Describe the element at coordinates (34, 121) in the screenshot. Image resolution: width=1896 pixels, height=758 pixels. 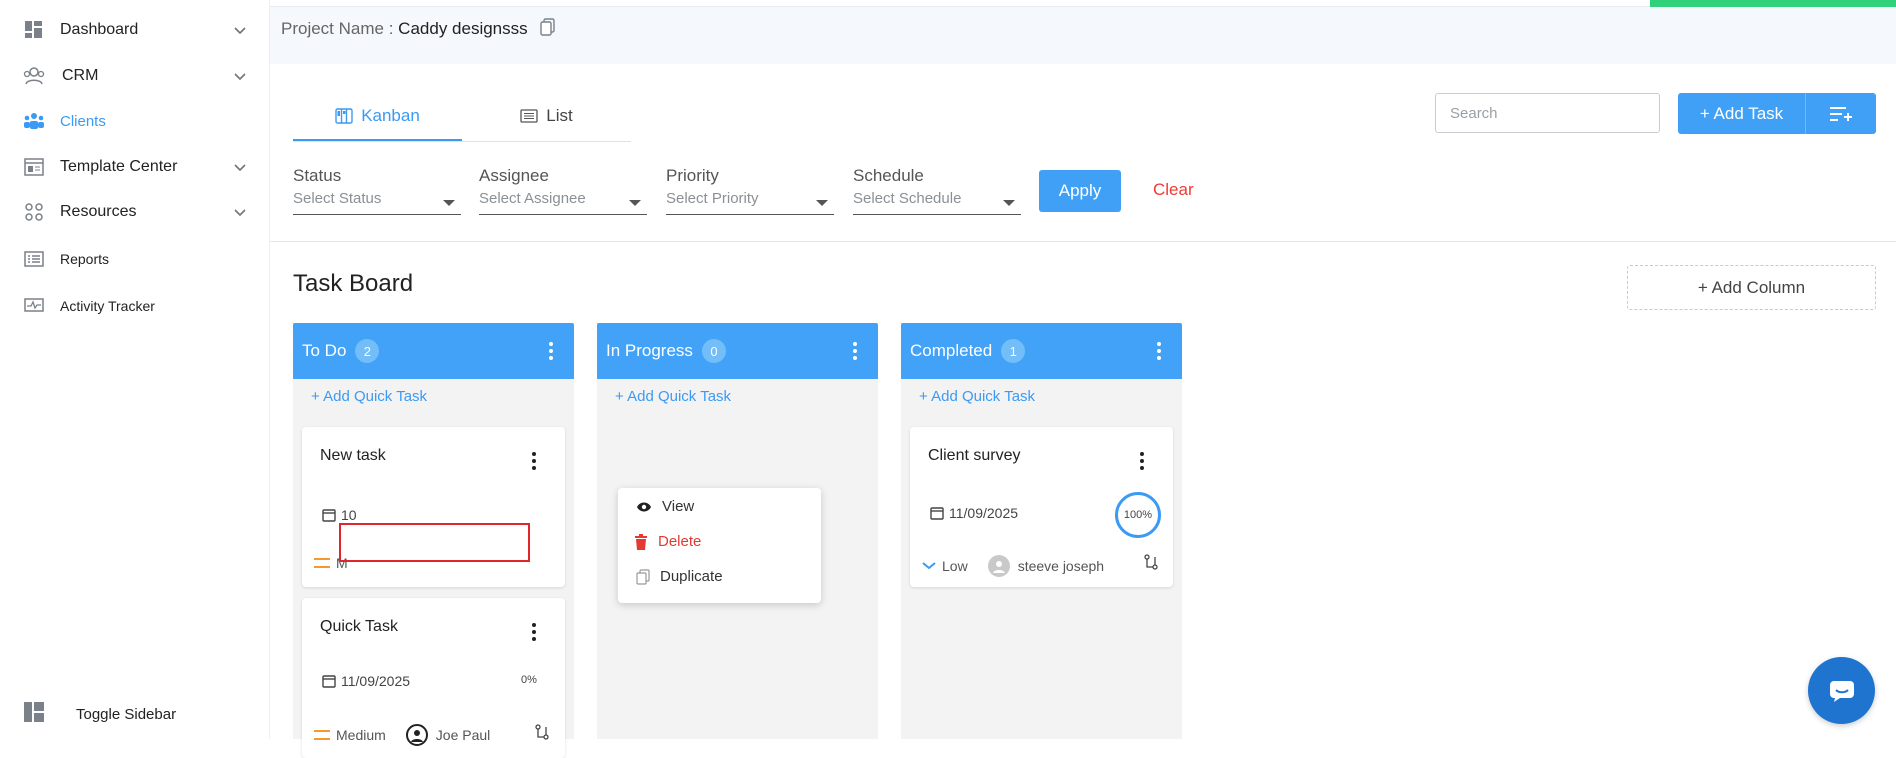
I see `clients-icon` at that location.